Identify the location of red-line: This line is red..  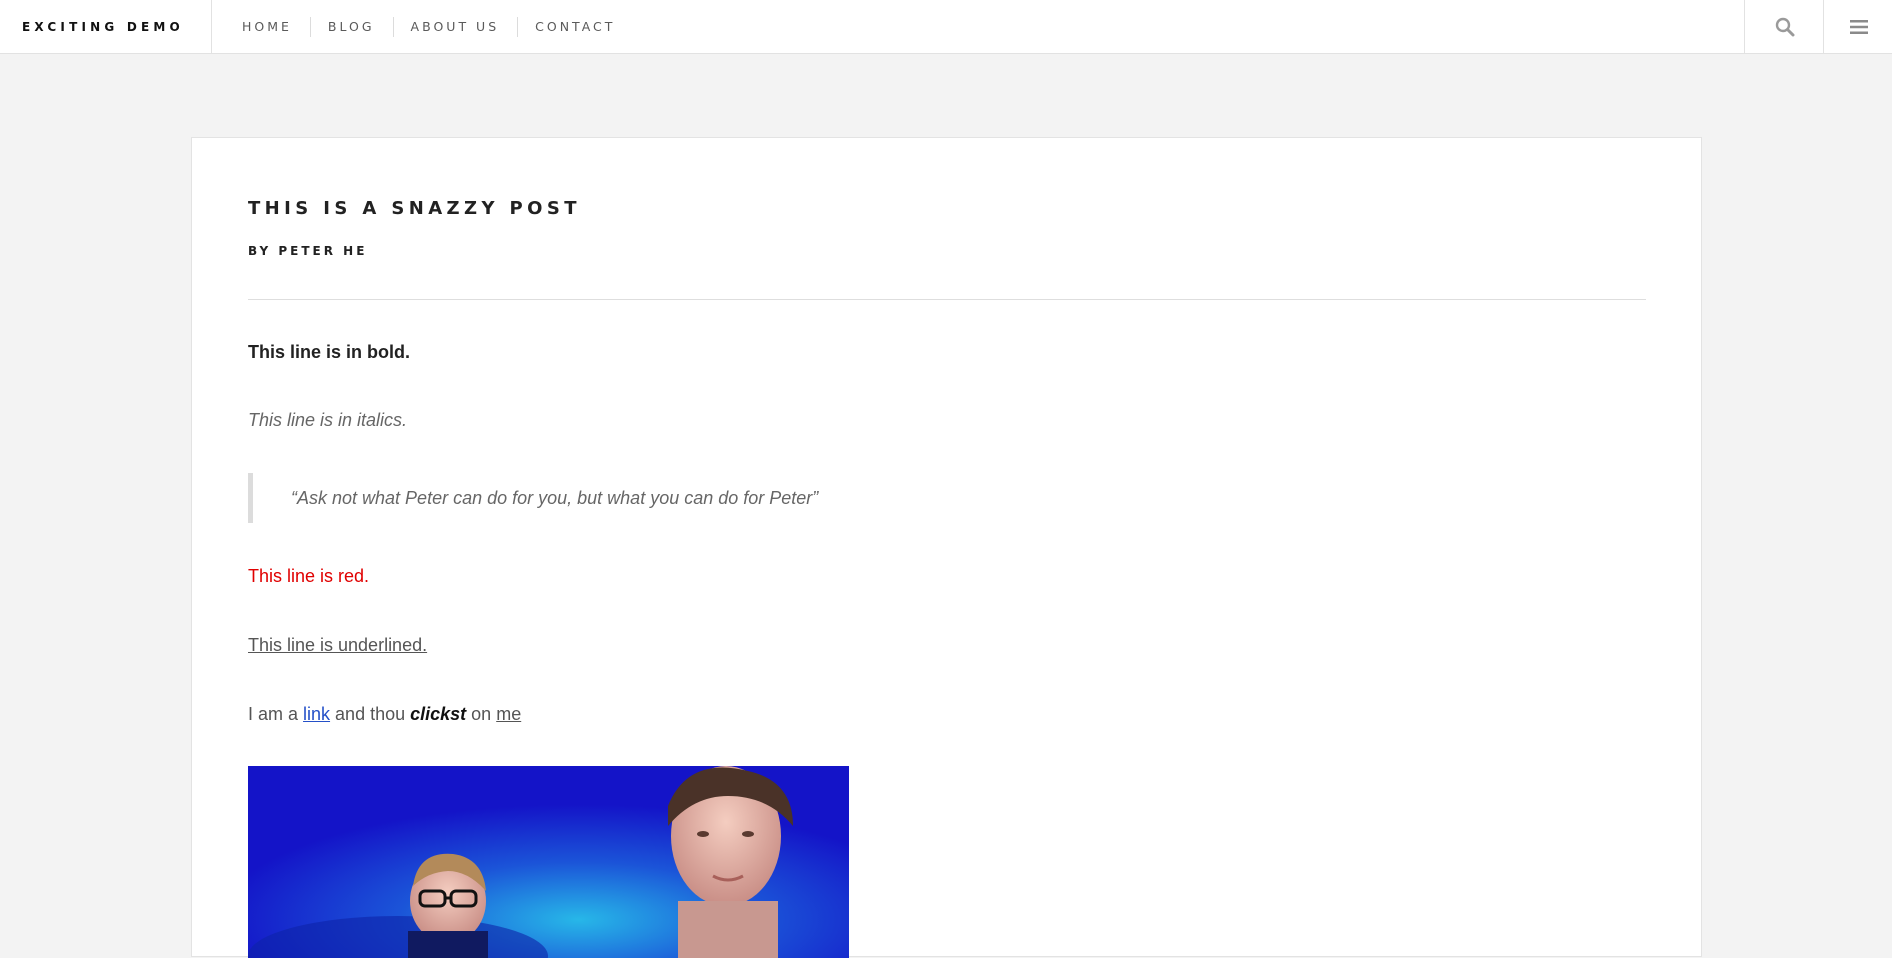
(309, 576).